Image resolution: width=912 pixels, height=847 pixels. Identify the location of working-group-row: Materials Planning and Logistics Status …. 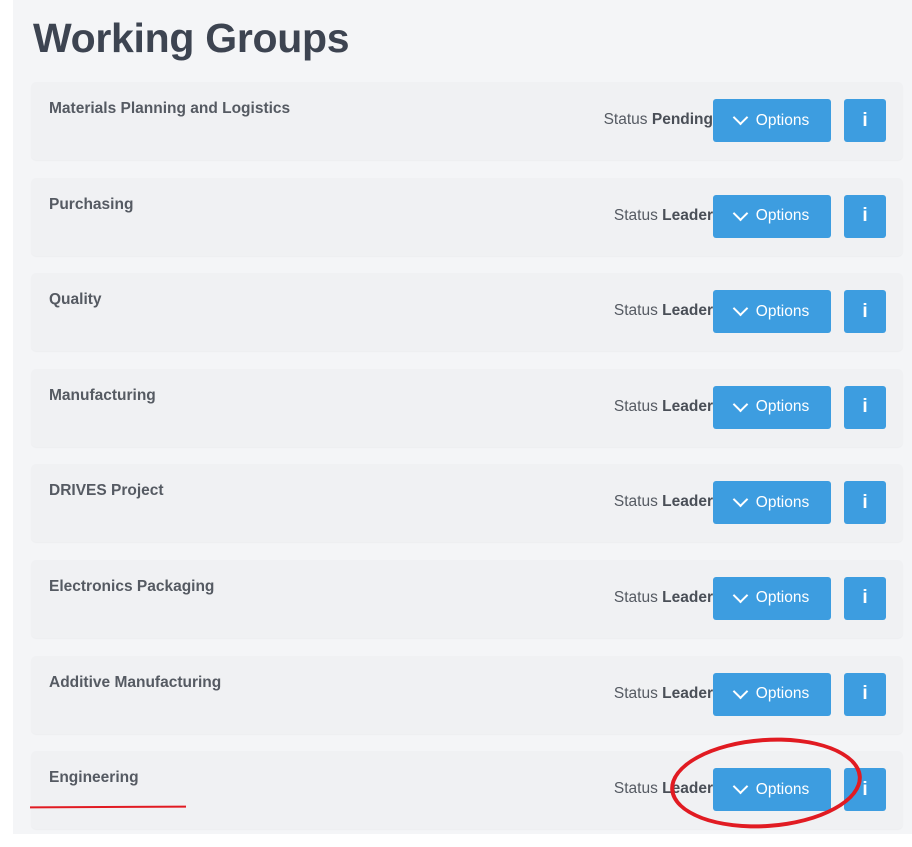
(467, 121).